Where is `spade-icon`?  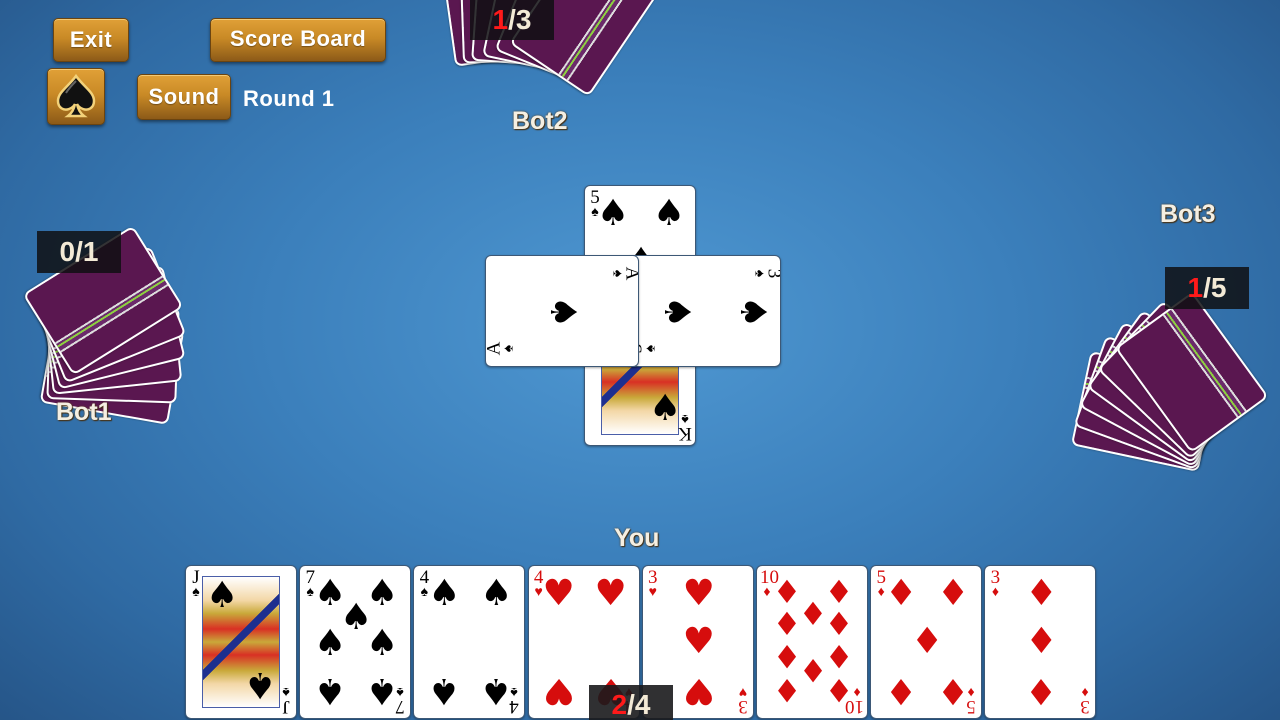 spade-icon is located at coordinates (76, 95).